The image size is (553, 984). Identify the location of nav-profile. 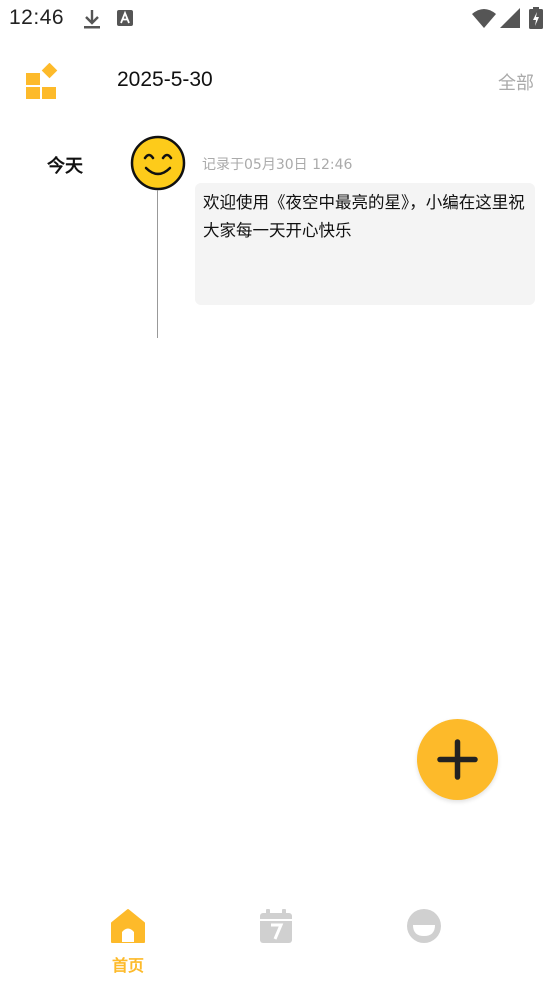
(424, 940).